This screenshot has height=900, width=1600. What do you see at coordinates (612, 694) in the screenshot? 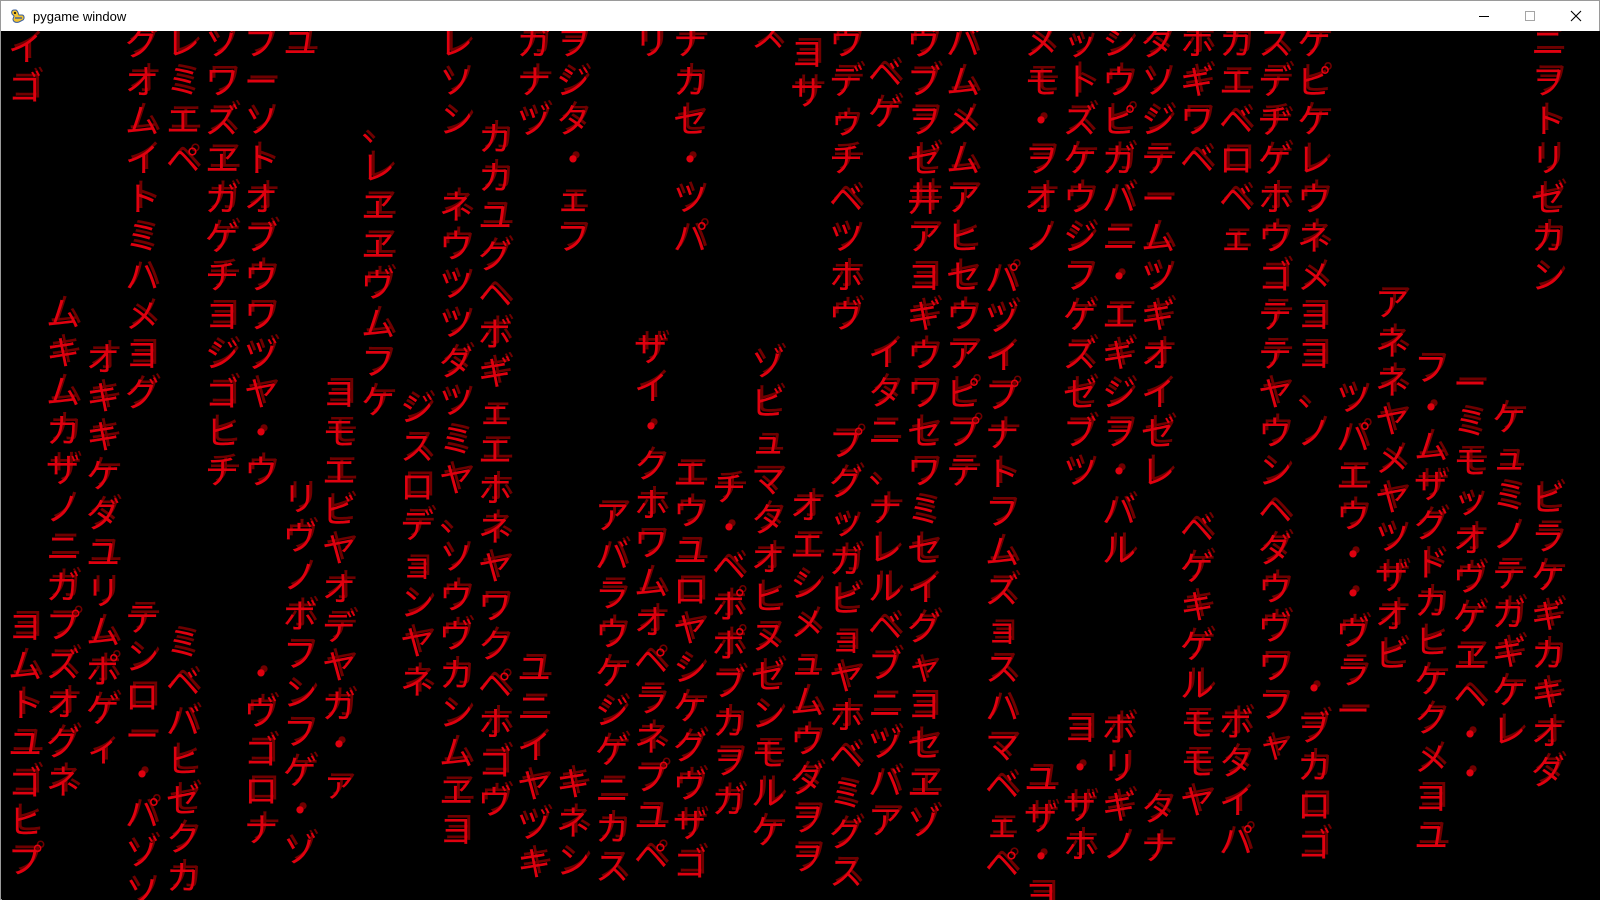
I see `glyph-column: アバラウケジゲニカス` at bounding box center [612, 694].